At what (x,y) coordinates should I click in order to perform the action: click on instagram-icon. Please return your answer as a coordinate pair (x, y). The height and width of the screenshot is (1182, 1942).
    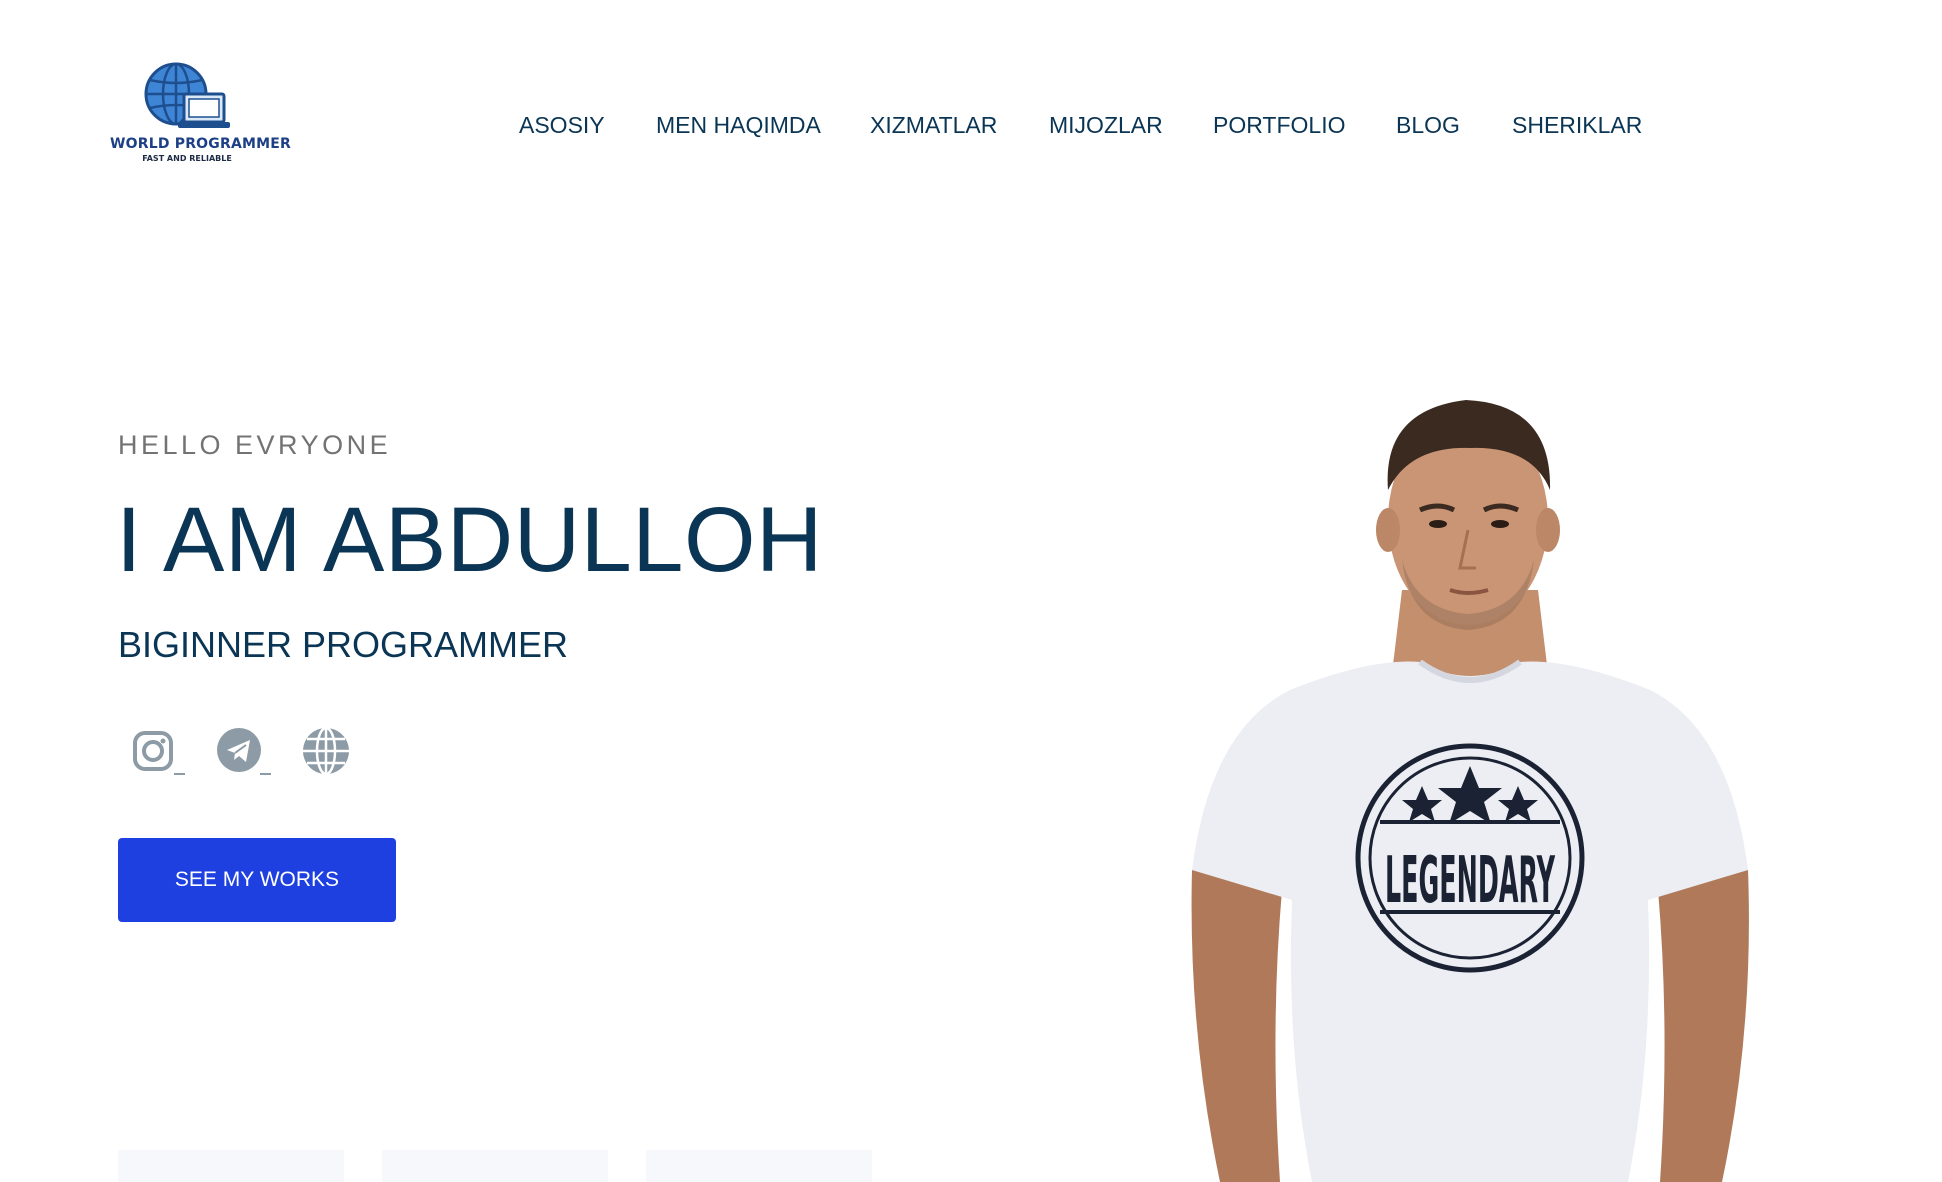
    Looking at the image, I should click on (159, 753).